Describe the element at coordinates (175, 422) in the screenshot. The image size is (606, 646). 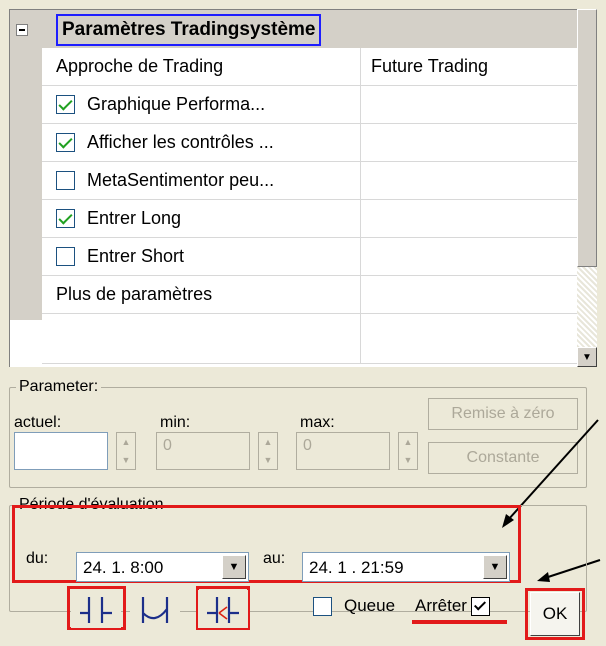
I see `min-label: min:` at that location.